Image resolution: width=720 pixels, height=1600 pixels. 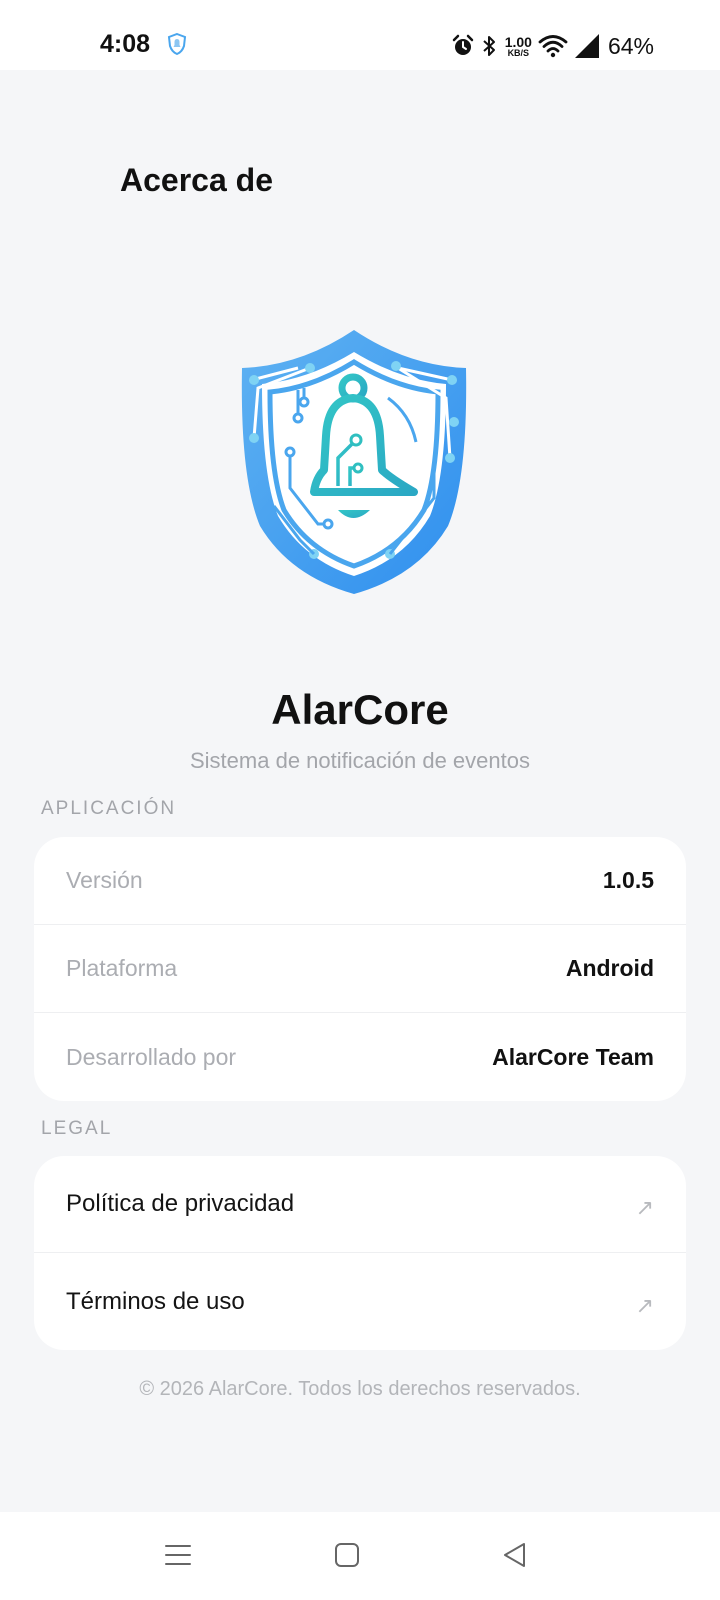 I want to click on privacy-policy-link: Política de privacidad ↗, so click(x=360, y=1204).